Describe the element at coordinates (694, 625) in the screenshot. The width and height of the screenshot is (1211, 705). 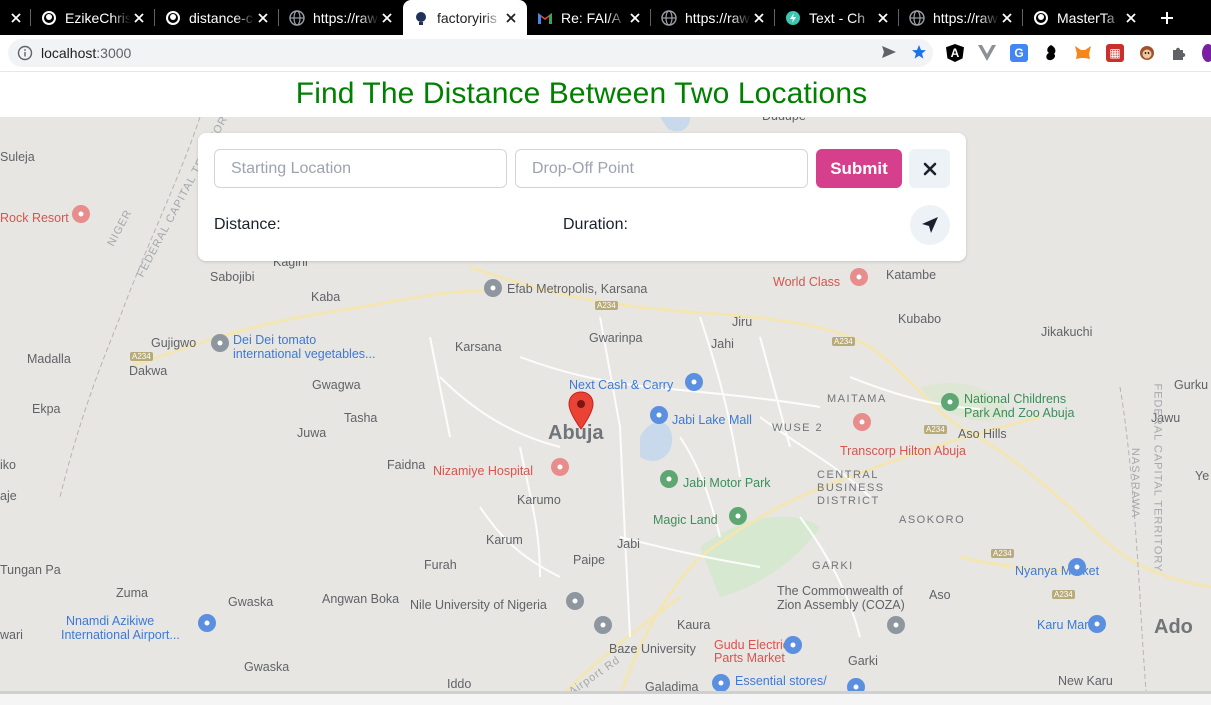
I see `map-place-label: Kaura` at that location.